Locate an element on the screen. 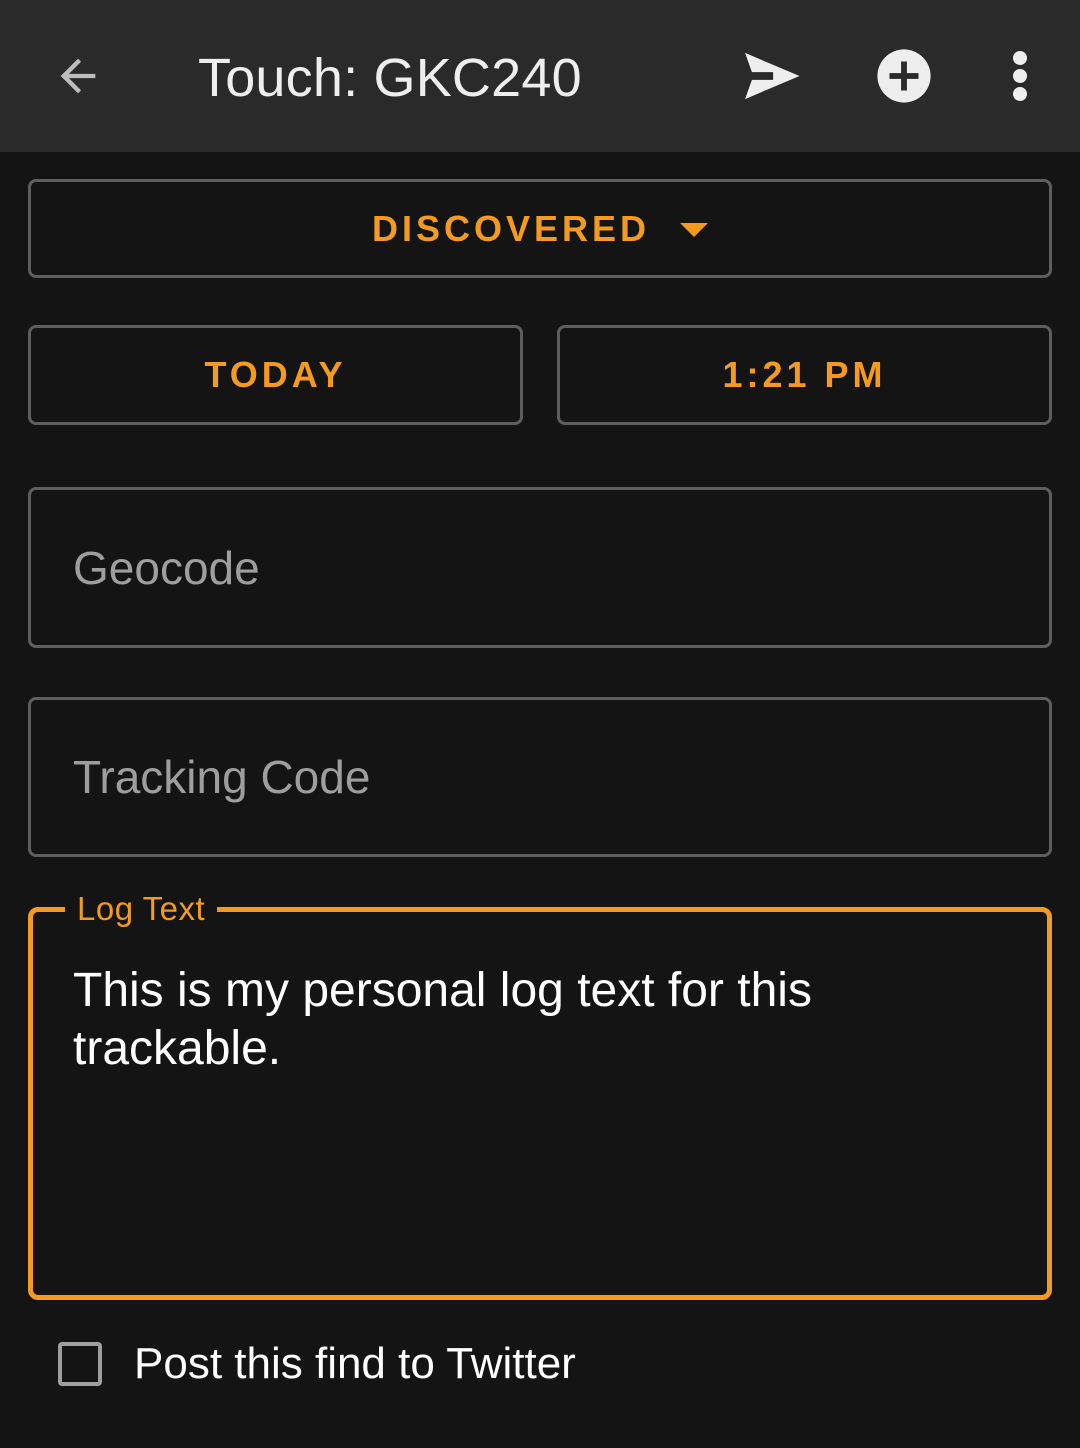  page-title: Touch: GKC240 is located at coordinates (390, 78).